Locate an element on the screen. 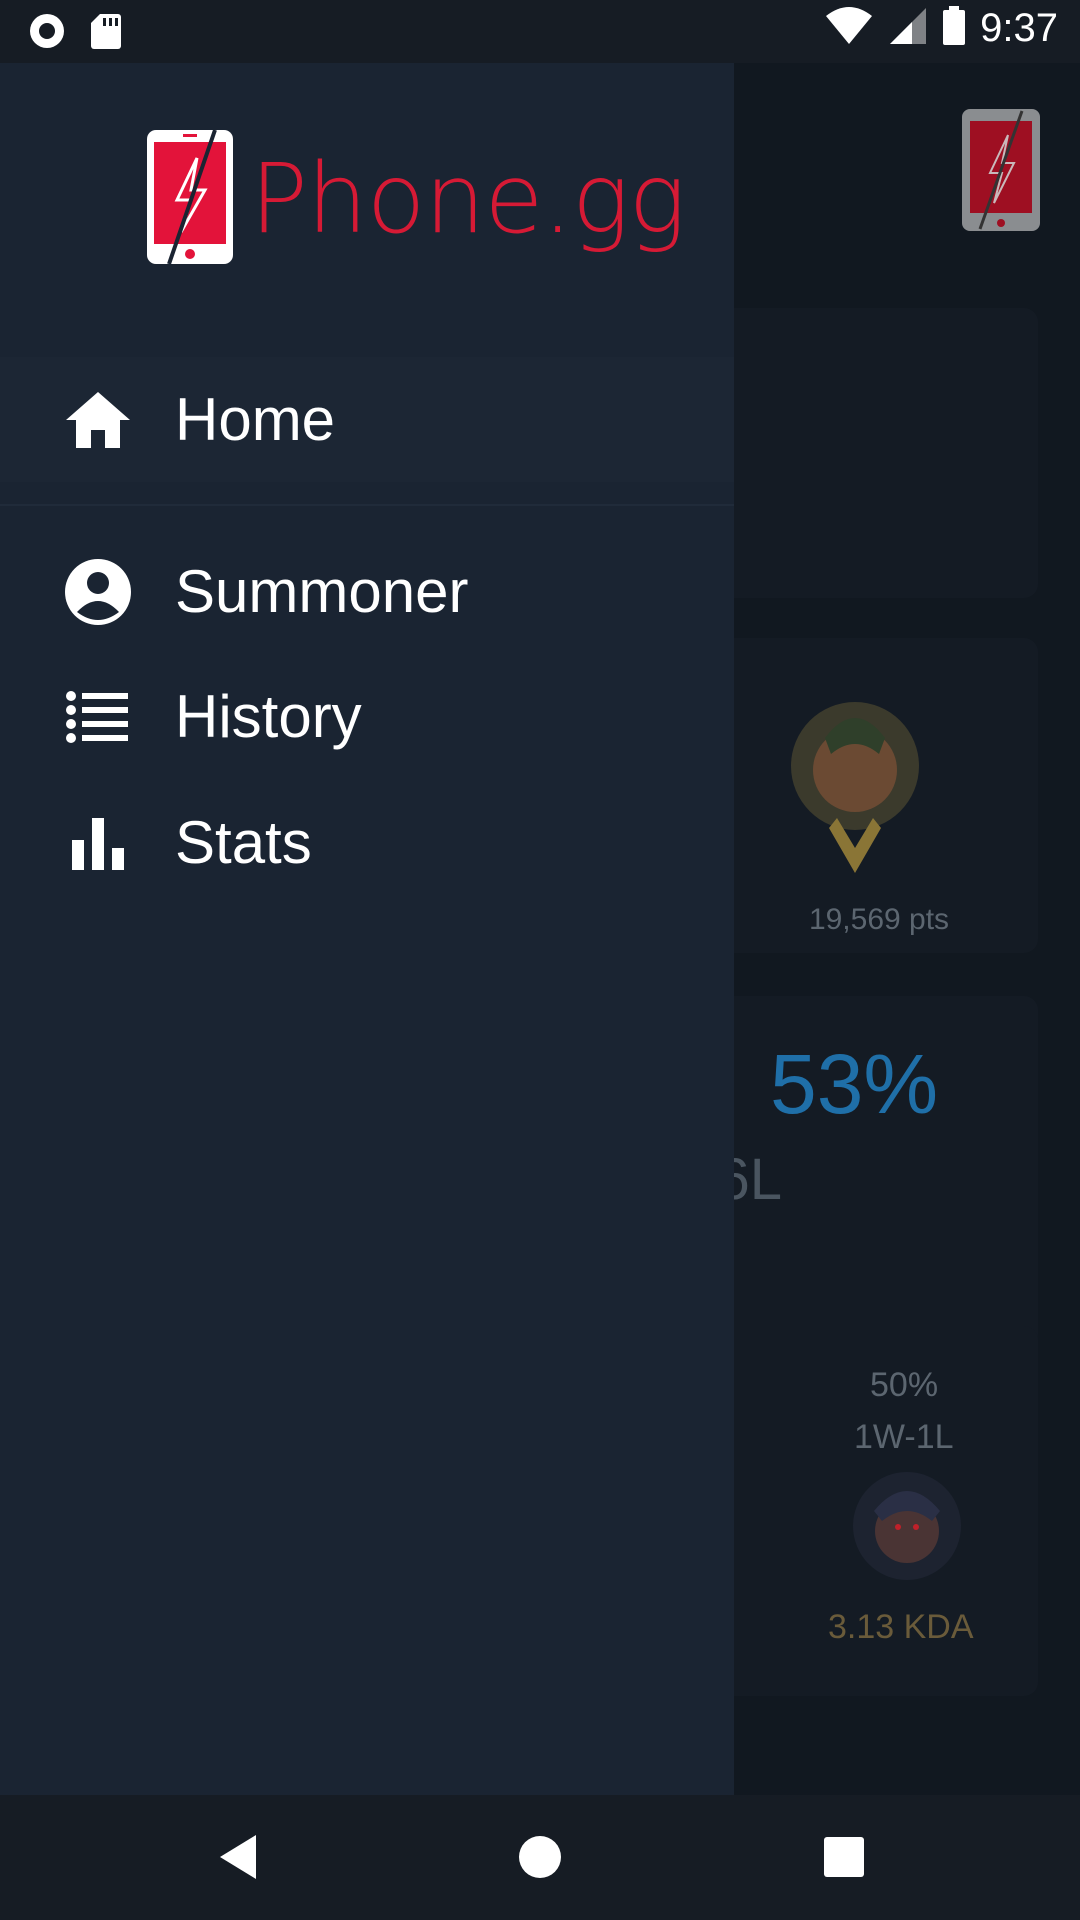 The width and height of the screenshot is (1080, 1920). drawer-header: Phone.gg is located at coordinates (367, 188).